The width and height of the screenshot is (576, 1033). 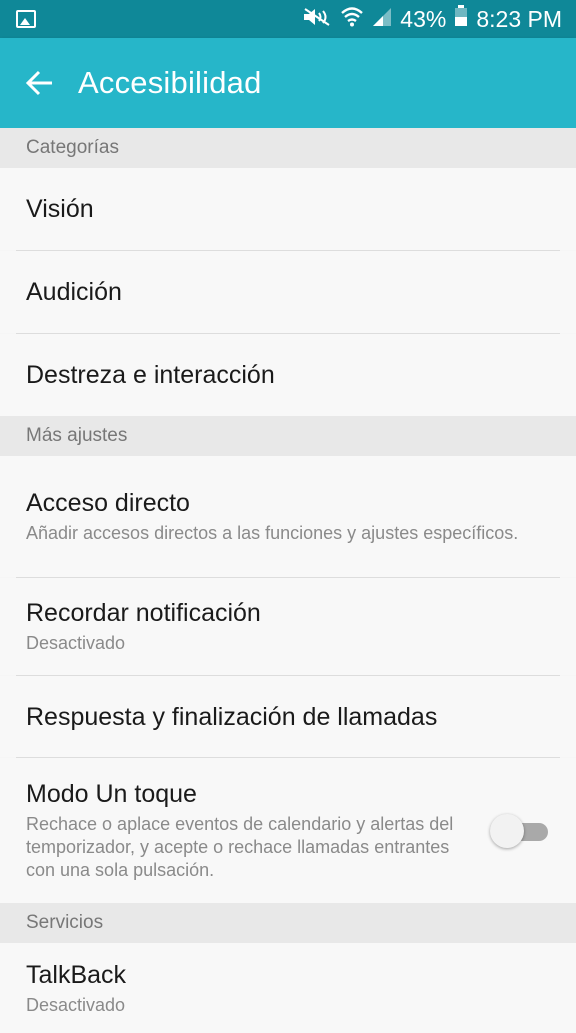 I want to click on clock: 8:23 PM, so click(x=519, y=18).